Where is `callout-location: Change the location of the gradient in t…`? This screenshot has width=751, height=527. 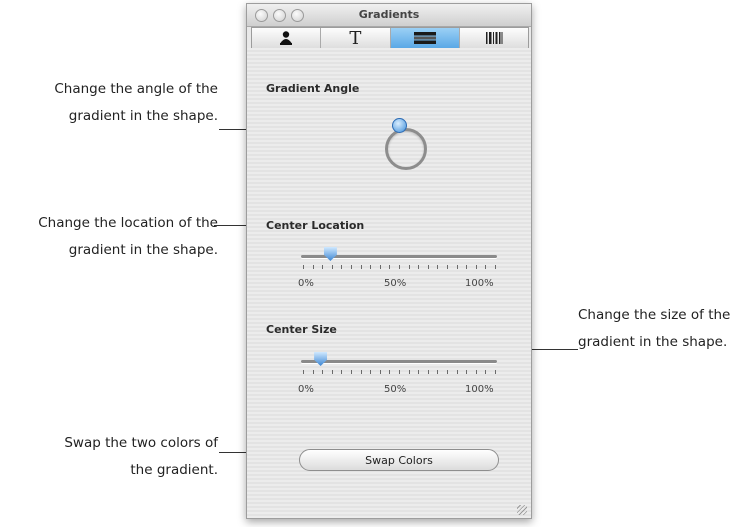
callout-location: Change the location of the gradient in t… is located at coordinates (109, 237).